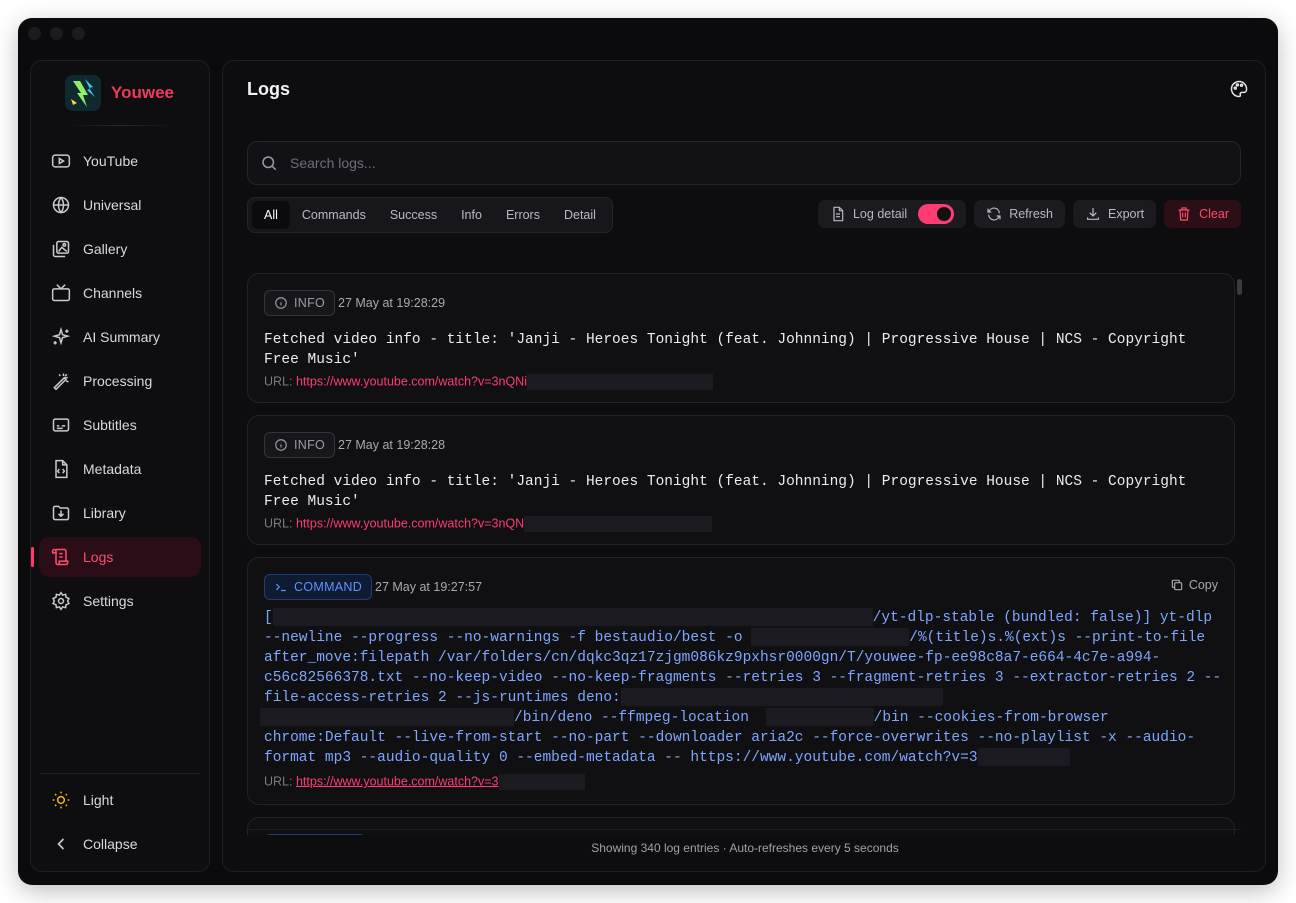 The height and width of the screenshot is (903, 1296). I want to click on trash-icon, so click(1184, 214).